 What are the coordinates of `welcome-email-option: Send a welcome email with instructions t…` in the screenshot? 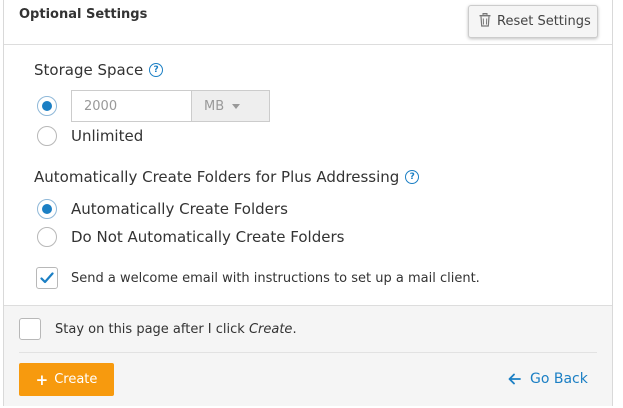 It's located at (258, 278).